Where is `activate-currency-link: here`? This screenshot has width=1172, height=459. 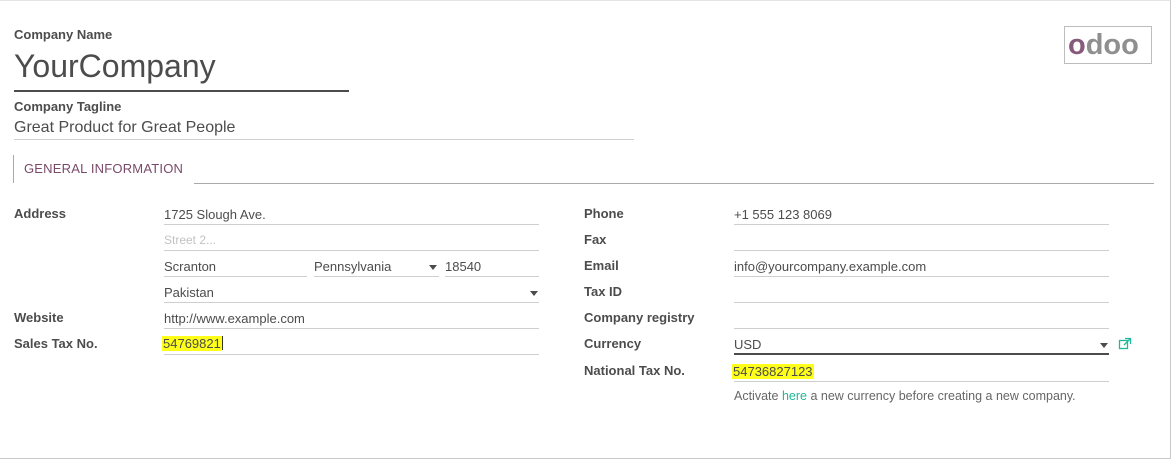
activate-currency-link: here is located at coordinates (794, 396).